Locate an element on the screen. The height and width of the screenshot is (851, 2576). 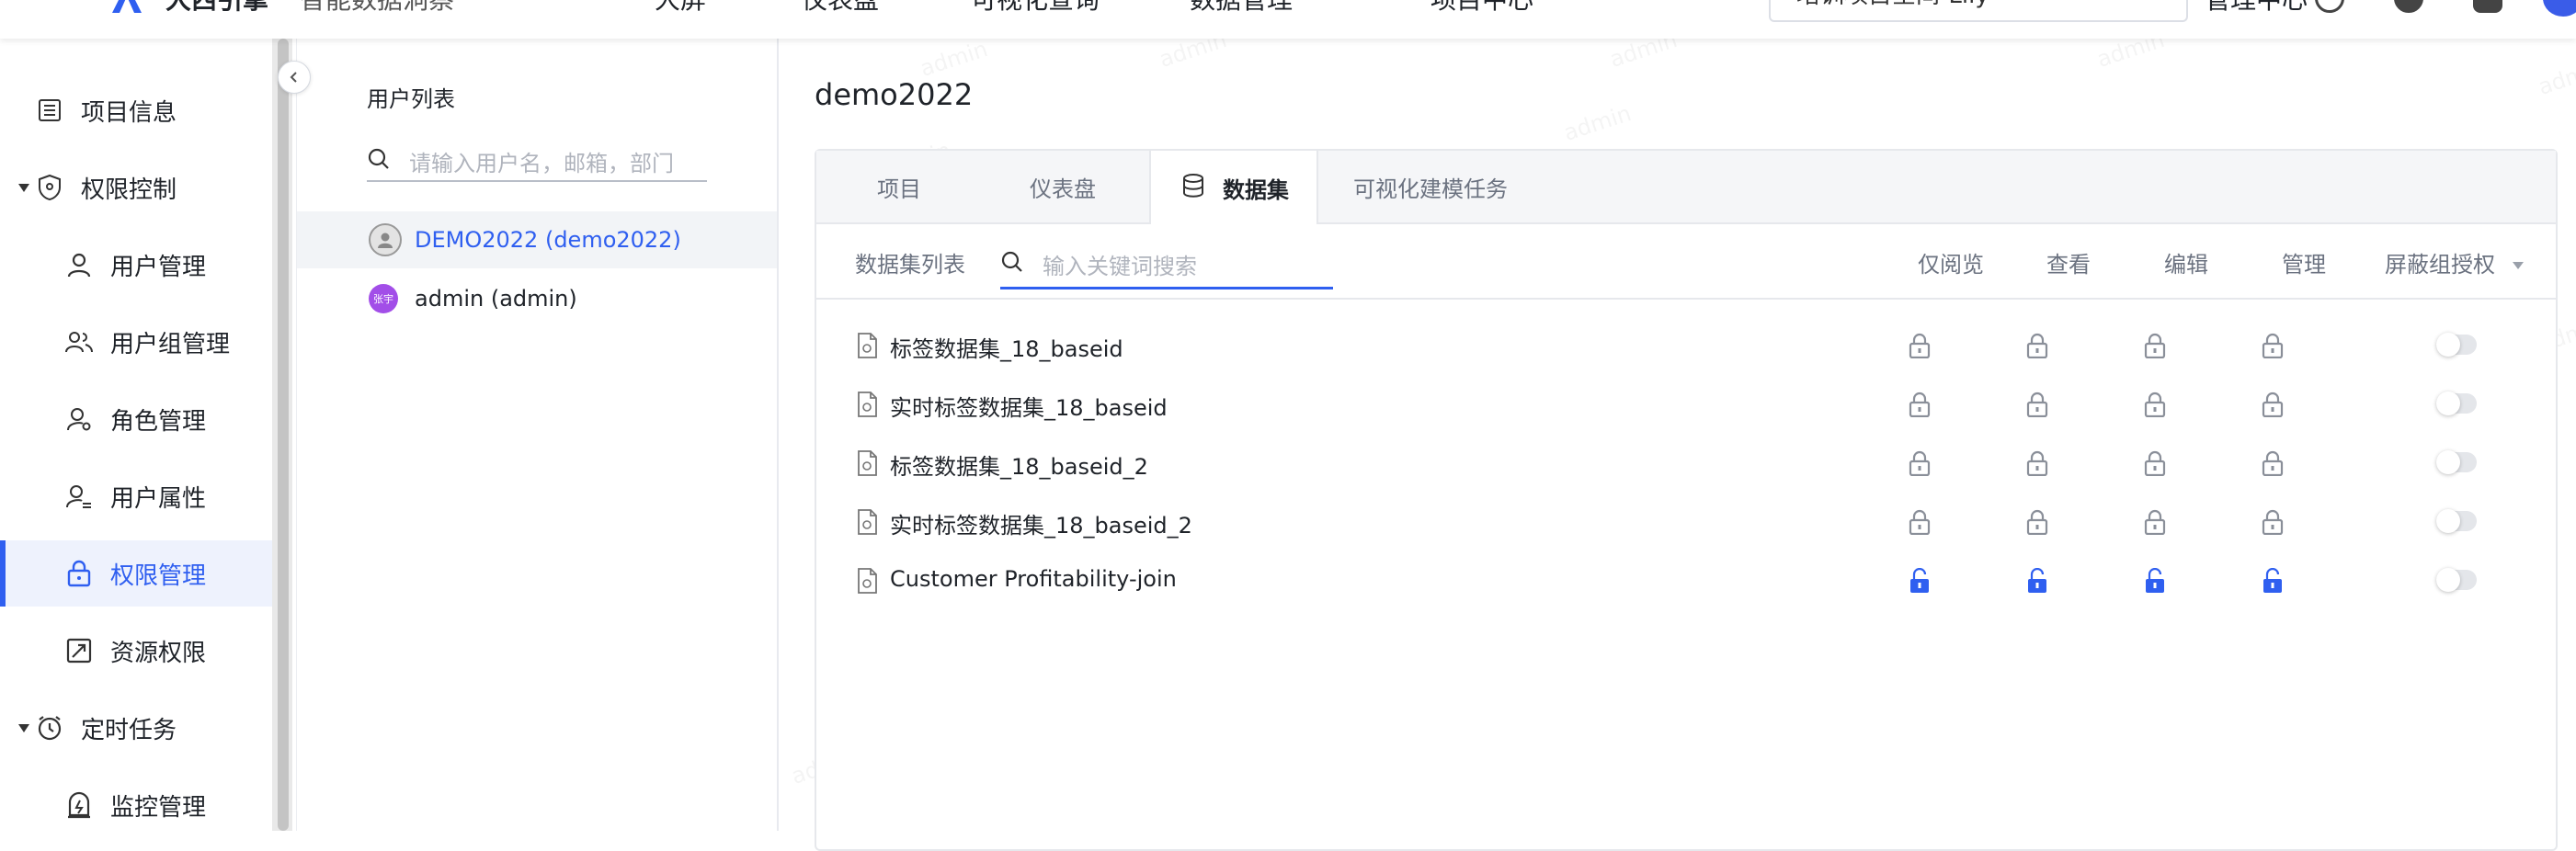
sidebar-item-permission-management: 权限管理 is located at coordinates (136, 574).